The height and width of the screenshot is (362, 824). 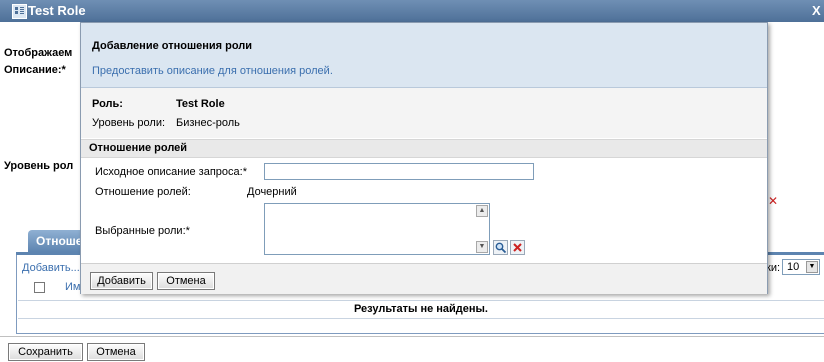 What do you see at coordinates (107, 104) in the screenshot?
I see `role-label: Роль:` at bounding box center [107, 104].